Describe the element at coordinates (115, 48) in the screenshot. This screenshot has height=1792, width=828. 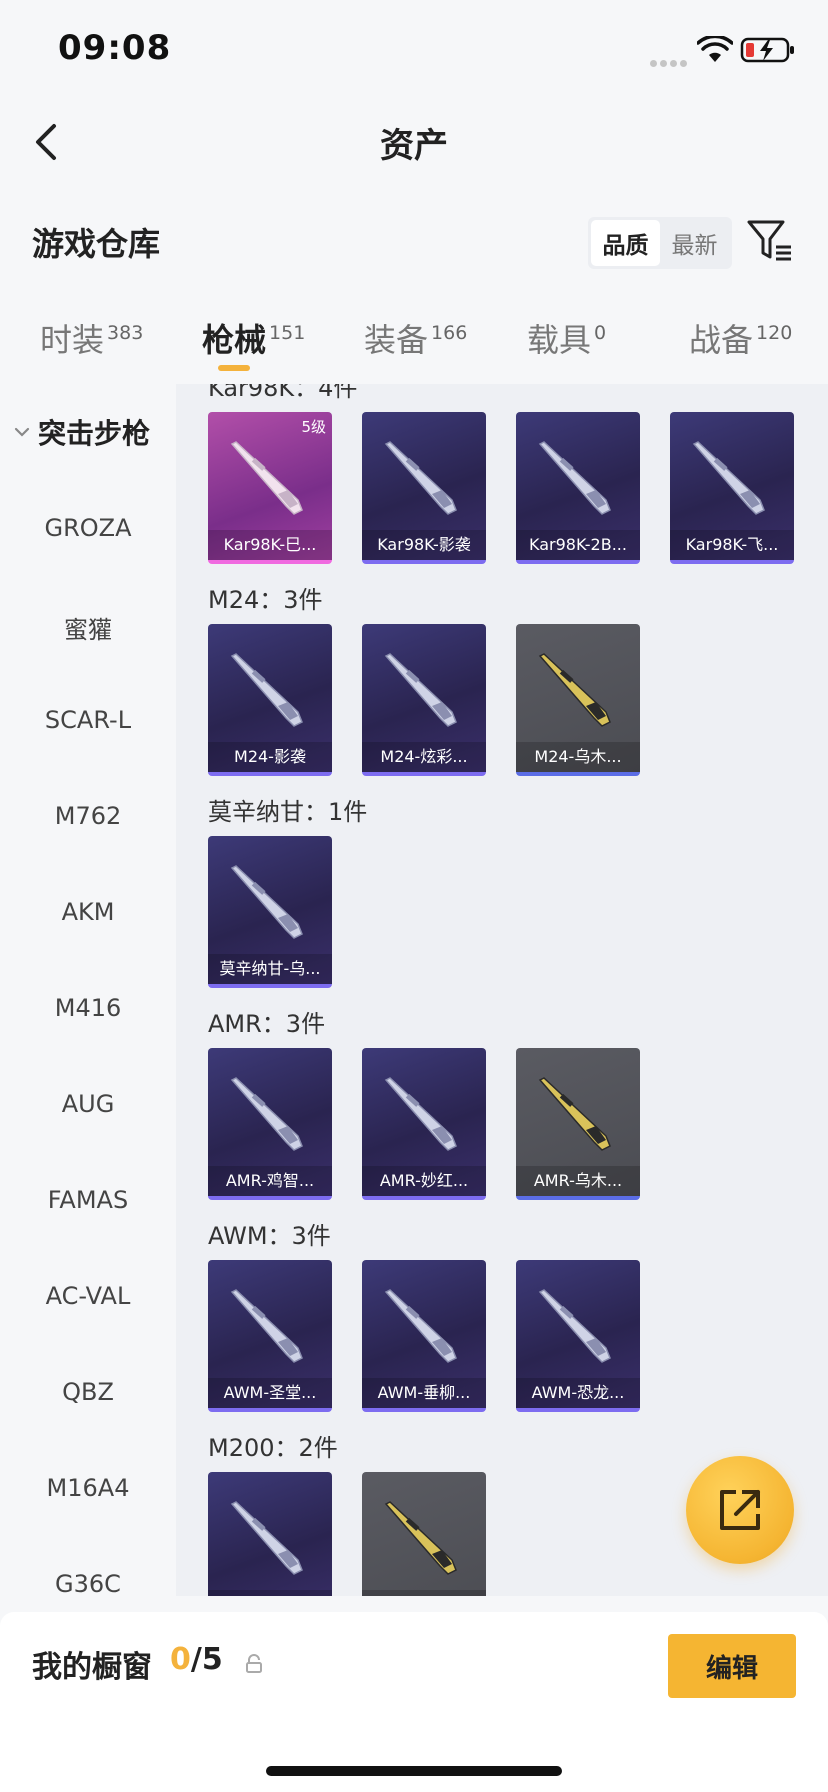
I see `status-time: 09:08` at that location.